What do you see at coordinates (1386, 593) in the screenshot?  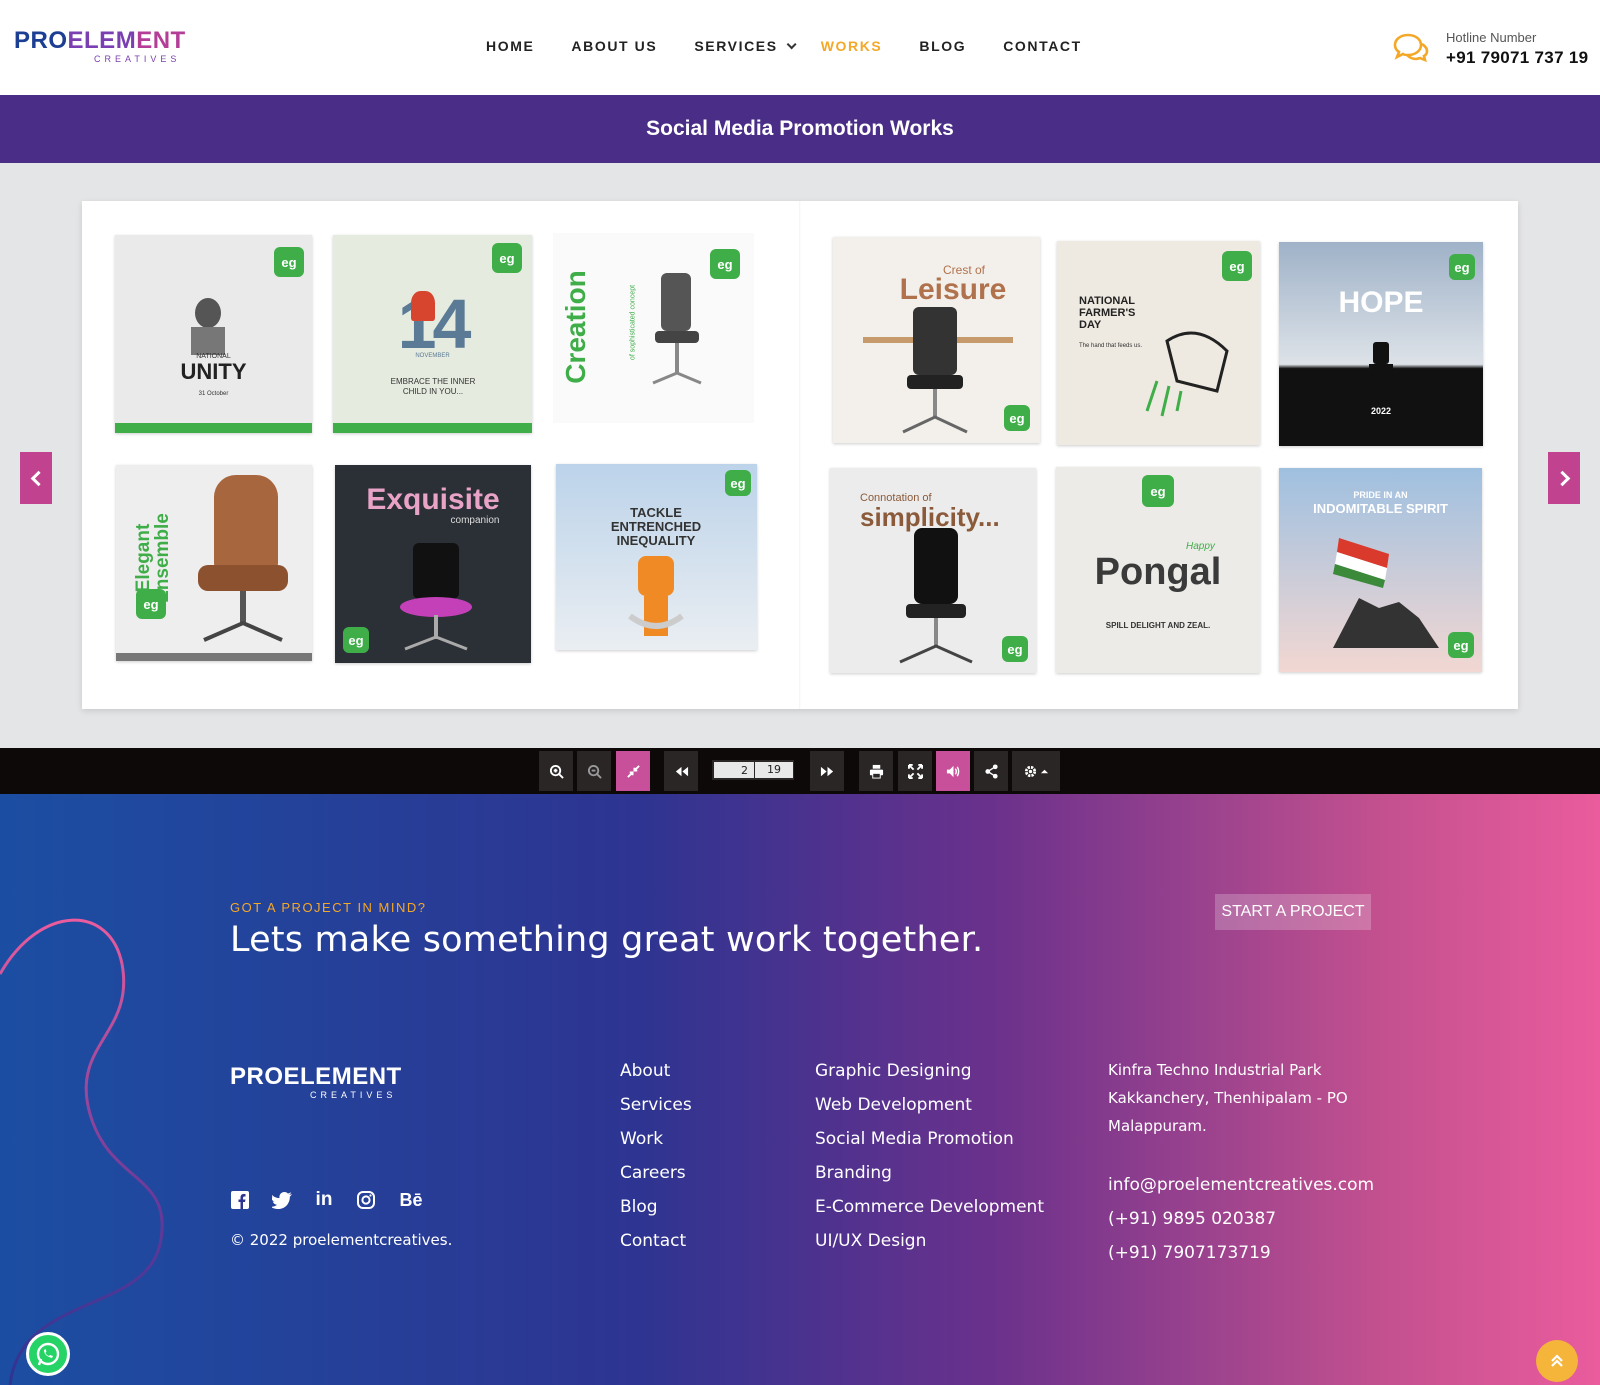 I see `flag-soldiers-illustration` at bounding box center [1386, 593].